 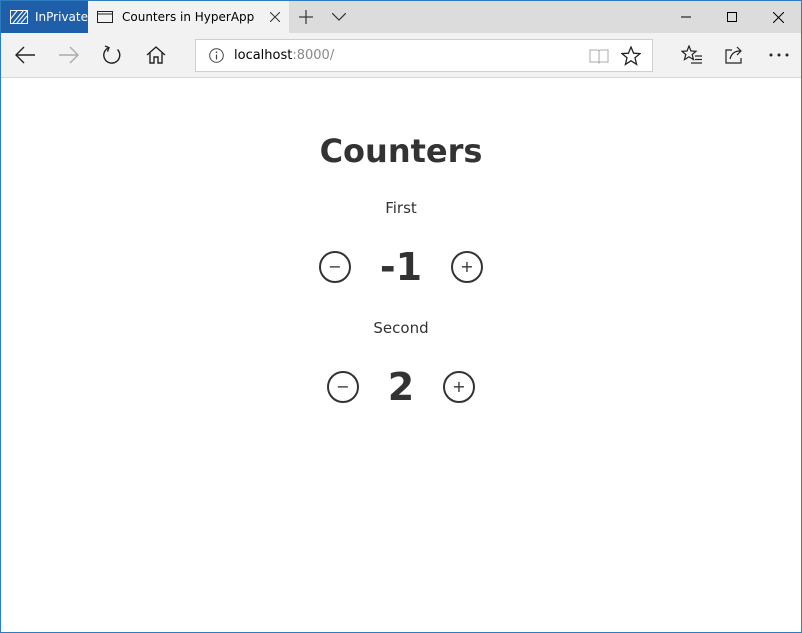 What do you see at coordinates (732, 17) in the screenshot?
I see `maximize-icon` at bounding box center [732, 17].